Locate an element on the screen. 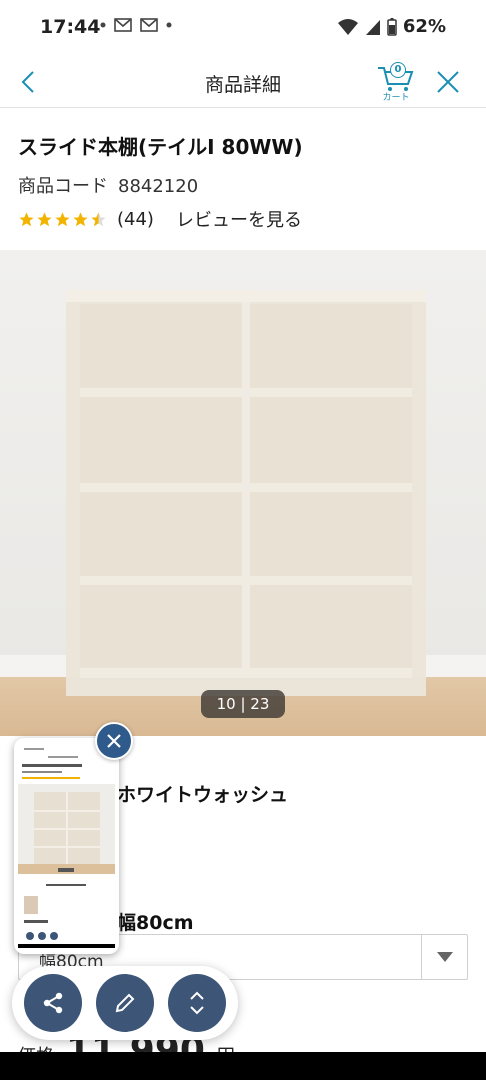 Image resolution: width=486 pixels, height=1080 pixels. app-header: 商品詳細 0 カート is located at coordinates (243, 82).